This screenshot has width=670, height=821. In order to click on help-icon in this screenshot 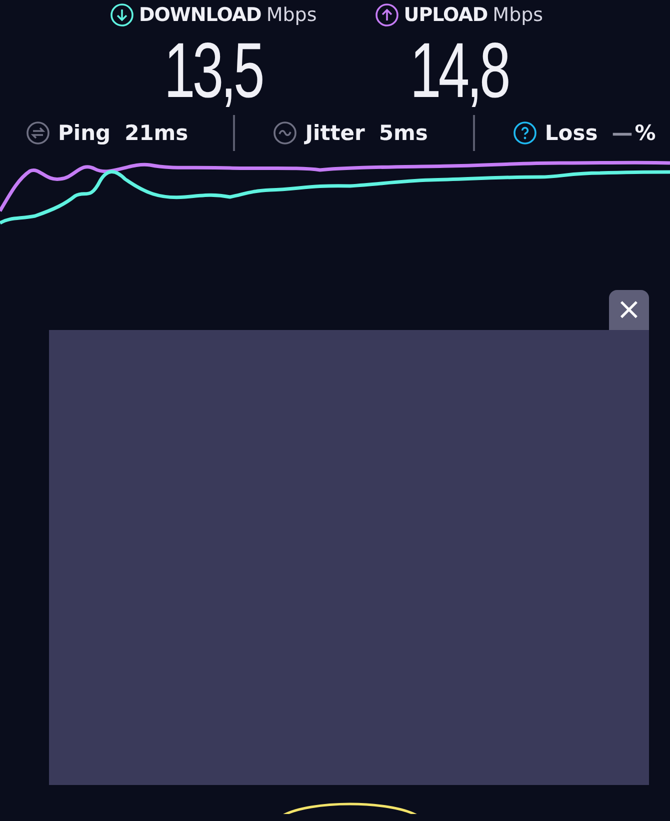, I will do `click(524, 133)`.